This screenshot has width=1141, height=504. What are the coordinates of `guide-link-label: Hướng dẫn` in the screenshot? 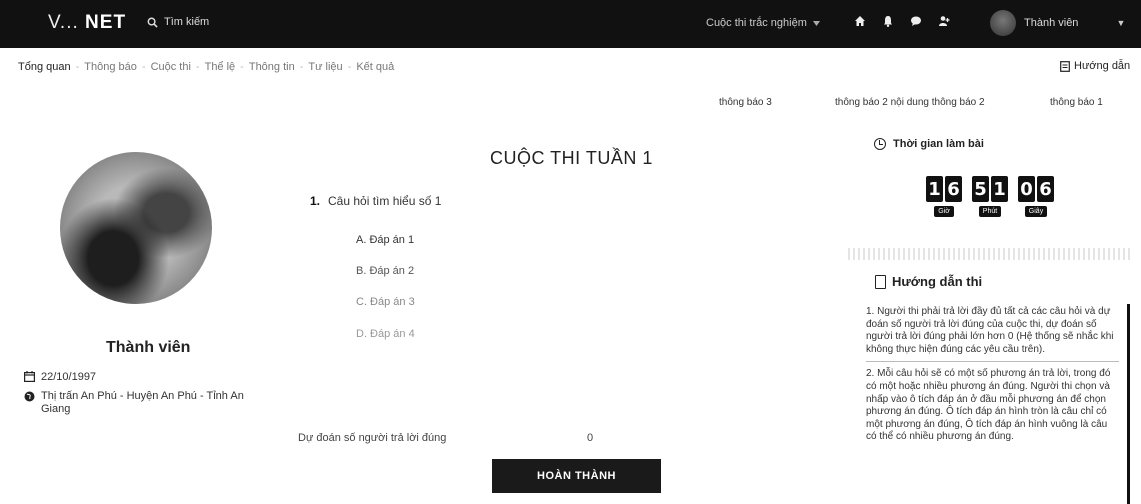 It's located at (1102, 66).